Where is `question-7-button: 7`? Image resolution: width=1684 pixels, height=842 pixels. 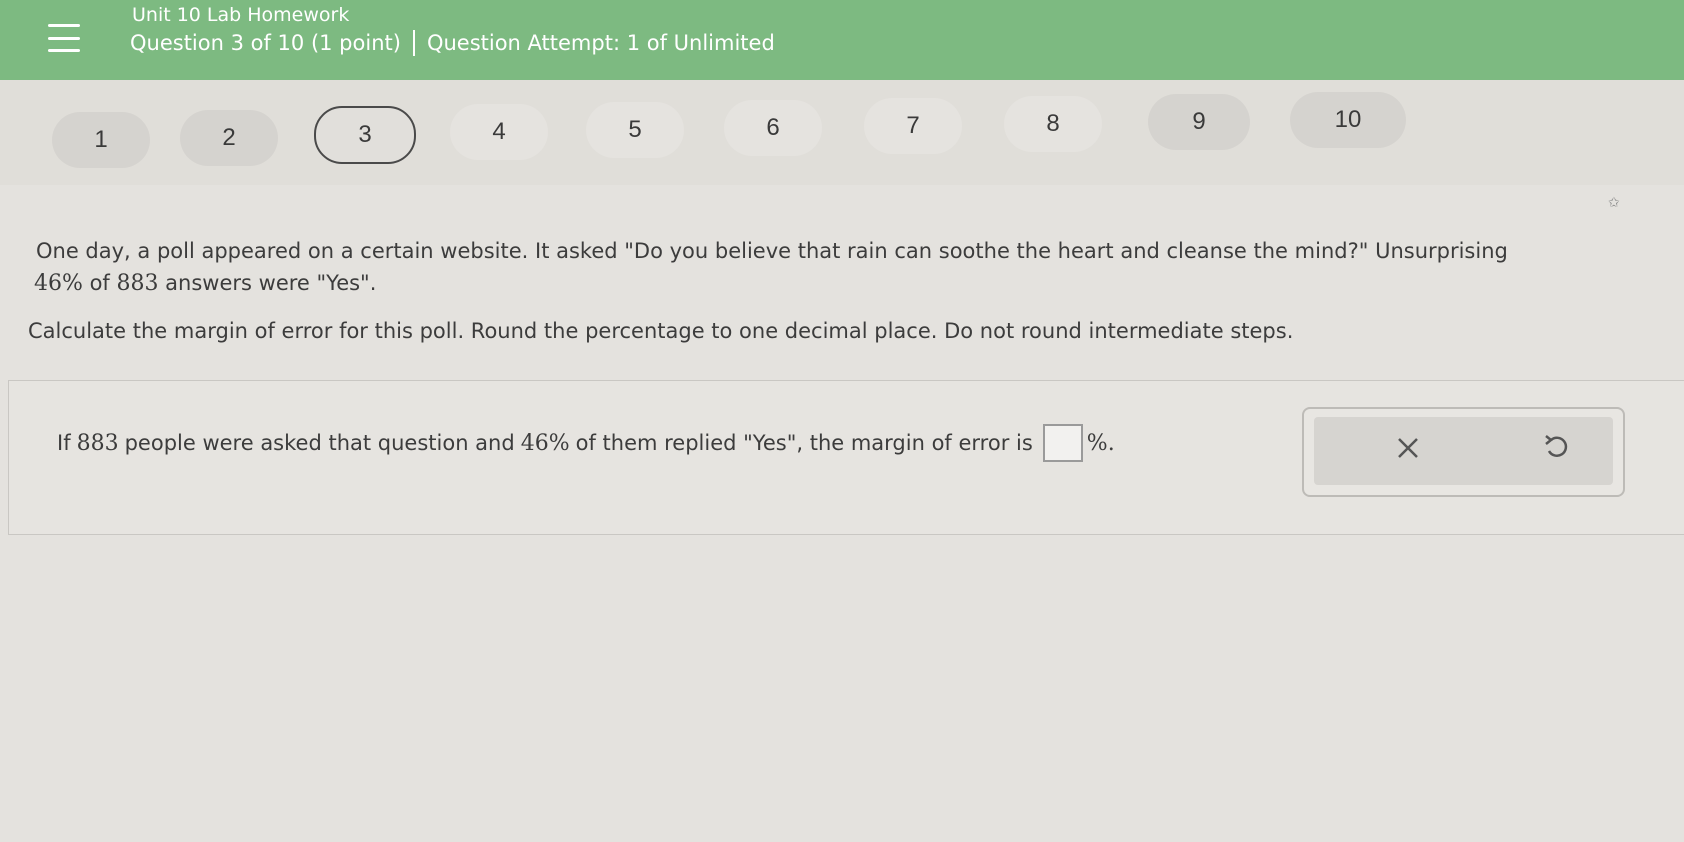
question-7-button: 7 is located at coordinates (913, 126).